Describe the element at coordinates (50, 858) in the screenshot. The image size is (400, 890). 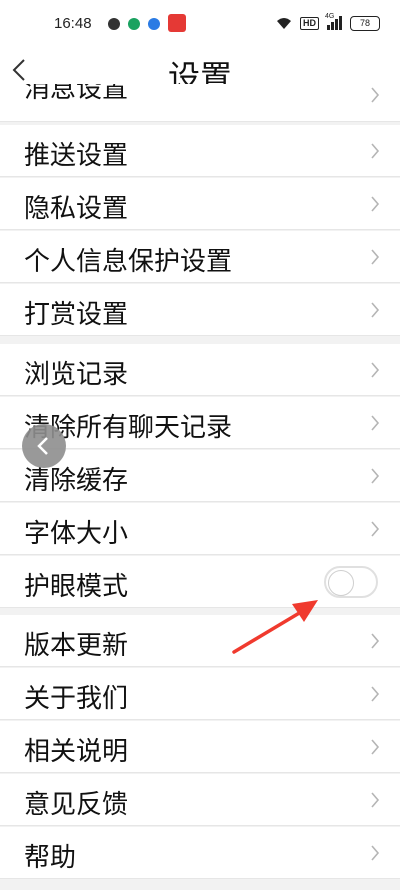
I see `settings-row-label: 帮助` at that location.